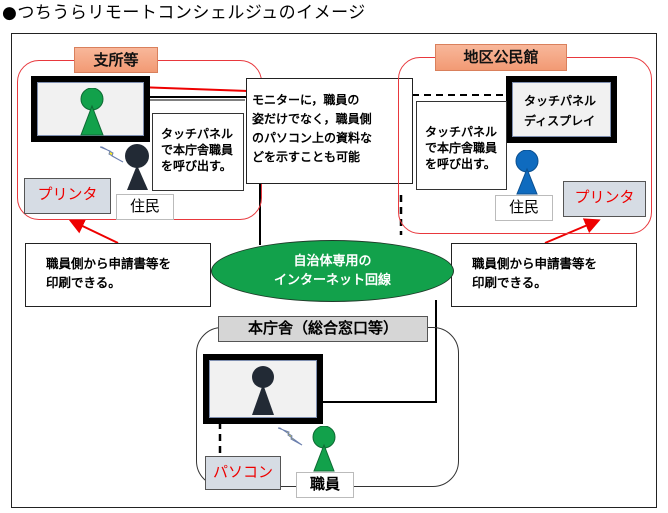  Describe the element at coordinates (524, 208) in the screenshot. I see `community-resident-label: 住民` at that location.